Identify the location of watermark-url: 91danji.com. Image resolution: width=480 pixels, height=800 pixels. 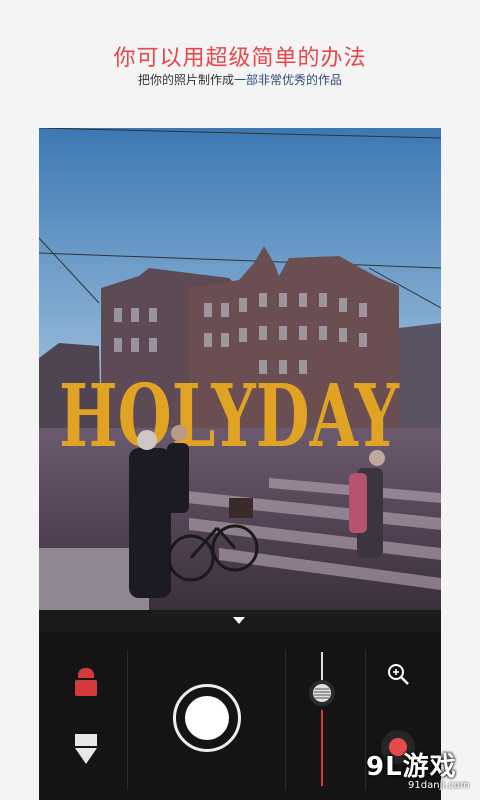
(439, 785).